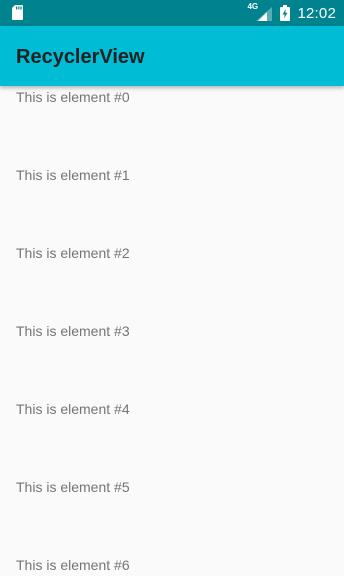 The height and width of the screenshot is (576, 344). What do you see at coordinates (316, 13) in the screenshot?
I see `status-clock: 12:02` at bounding box center [316, 13].